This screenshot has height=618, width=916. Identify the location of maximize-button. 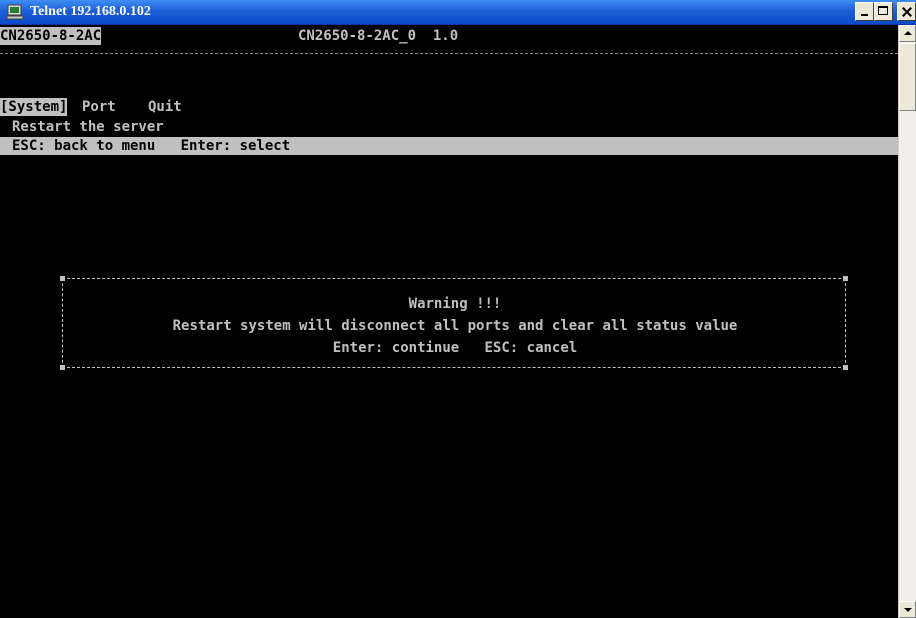
(883, 11).